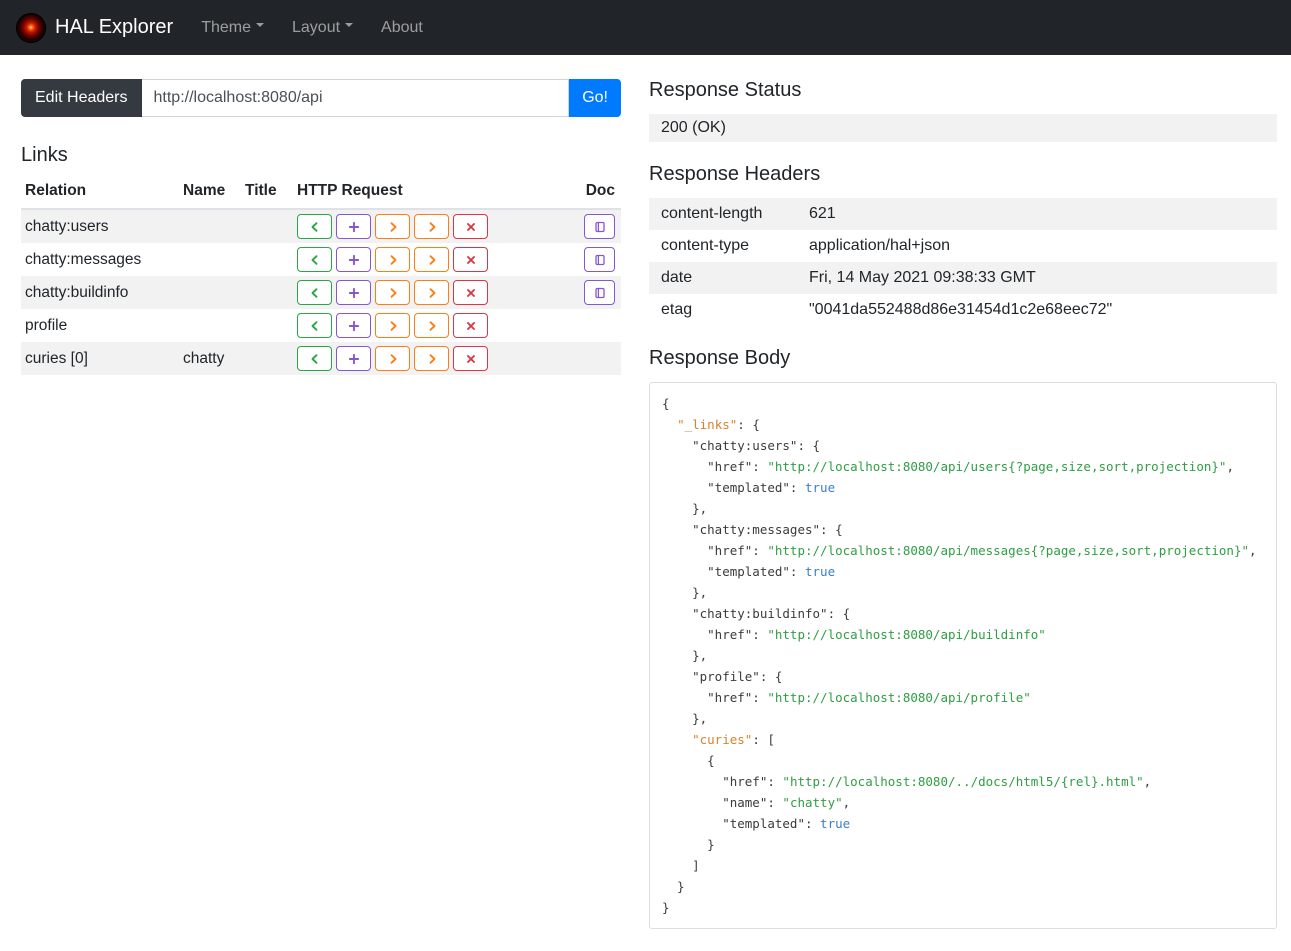 Image resolution: width=1291 pixels, height=951 pixels. Describe the element at coordinates (210, 259) in the screenshot. I see `link-name` at that location.